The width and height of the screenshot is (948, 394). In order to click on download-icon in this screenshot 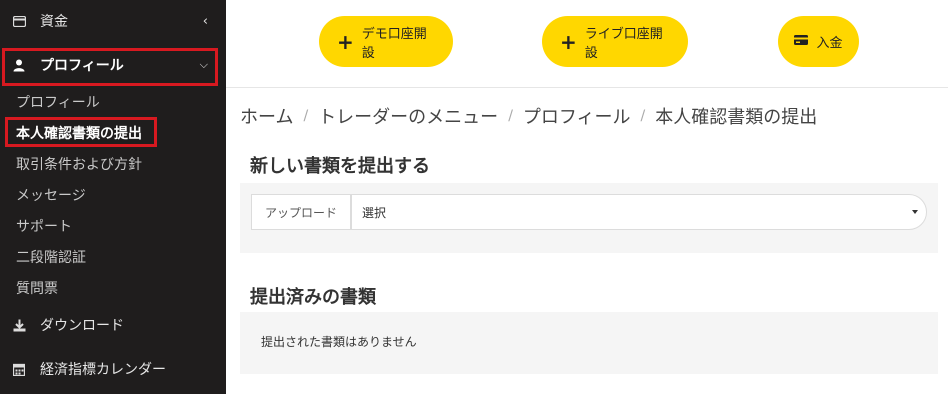, I will do `click(19, 325)`.